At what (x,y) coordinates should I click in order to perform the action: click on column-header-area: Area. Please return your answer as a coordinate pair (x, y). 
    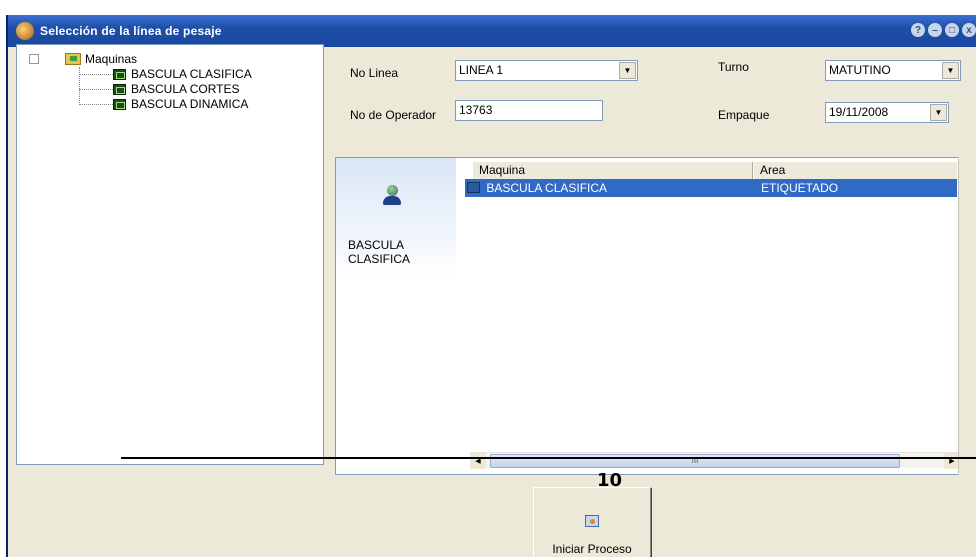
    Looking at the image, I should click on (855, 171).